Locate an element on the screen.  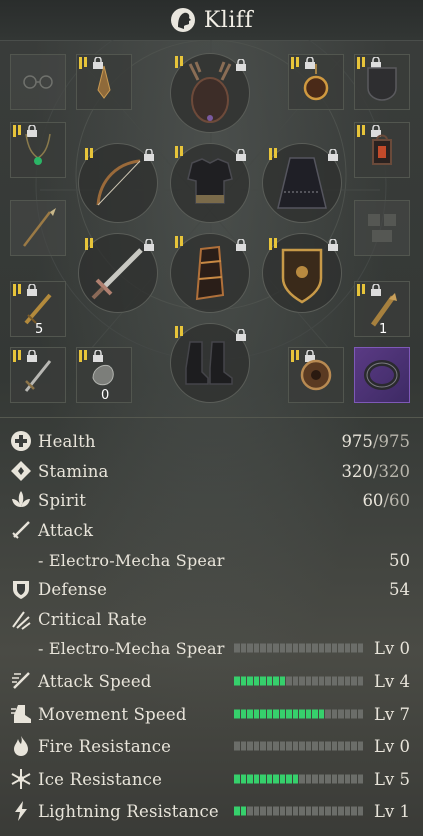
stat-value: 320/320 is located at coordinates (375, 471).